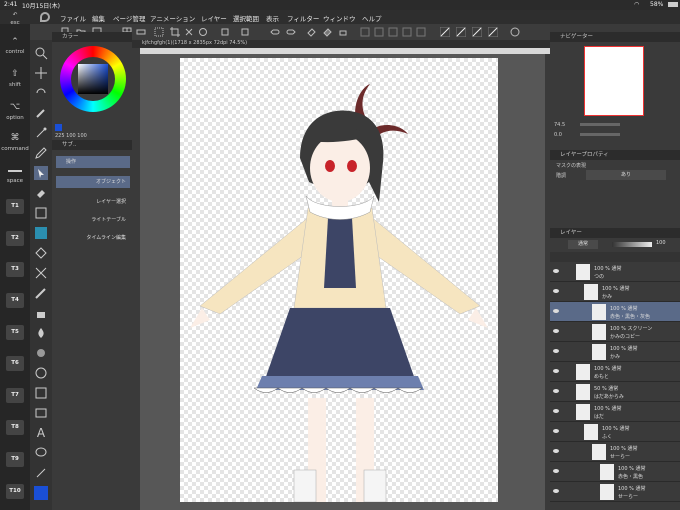  I want to click on t3-key: T3, so click(15, 269).